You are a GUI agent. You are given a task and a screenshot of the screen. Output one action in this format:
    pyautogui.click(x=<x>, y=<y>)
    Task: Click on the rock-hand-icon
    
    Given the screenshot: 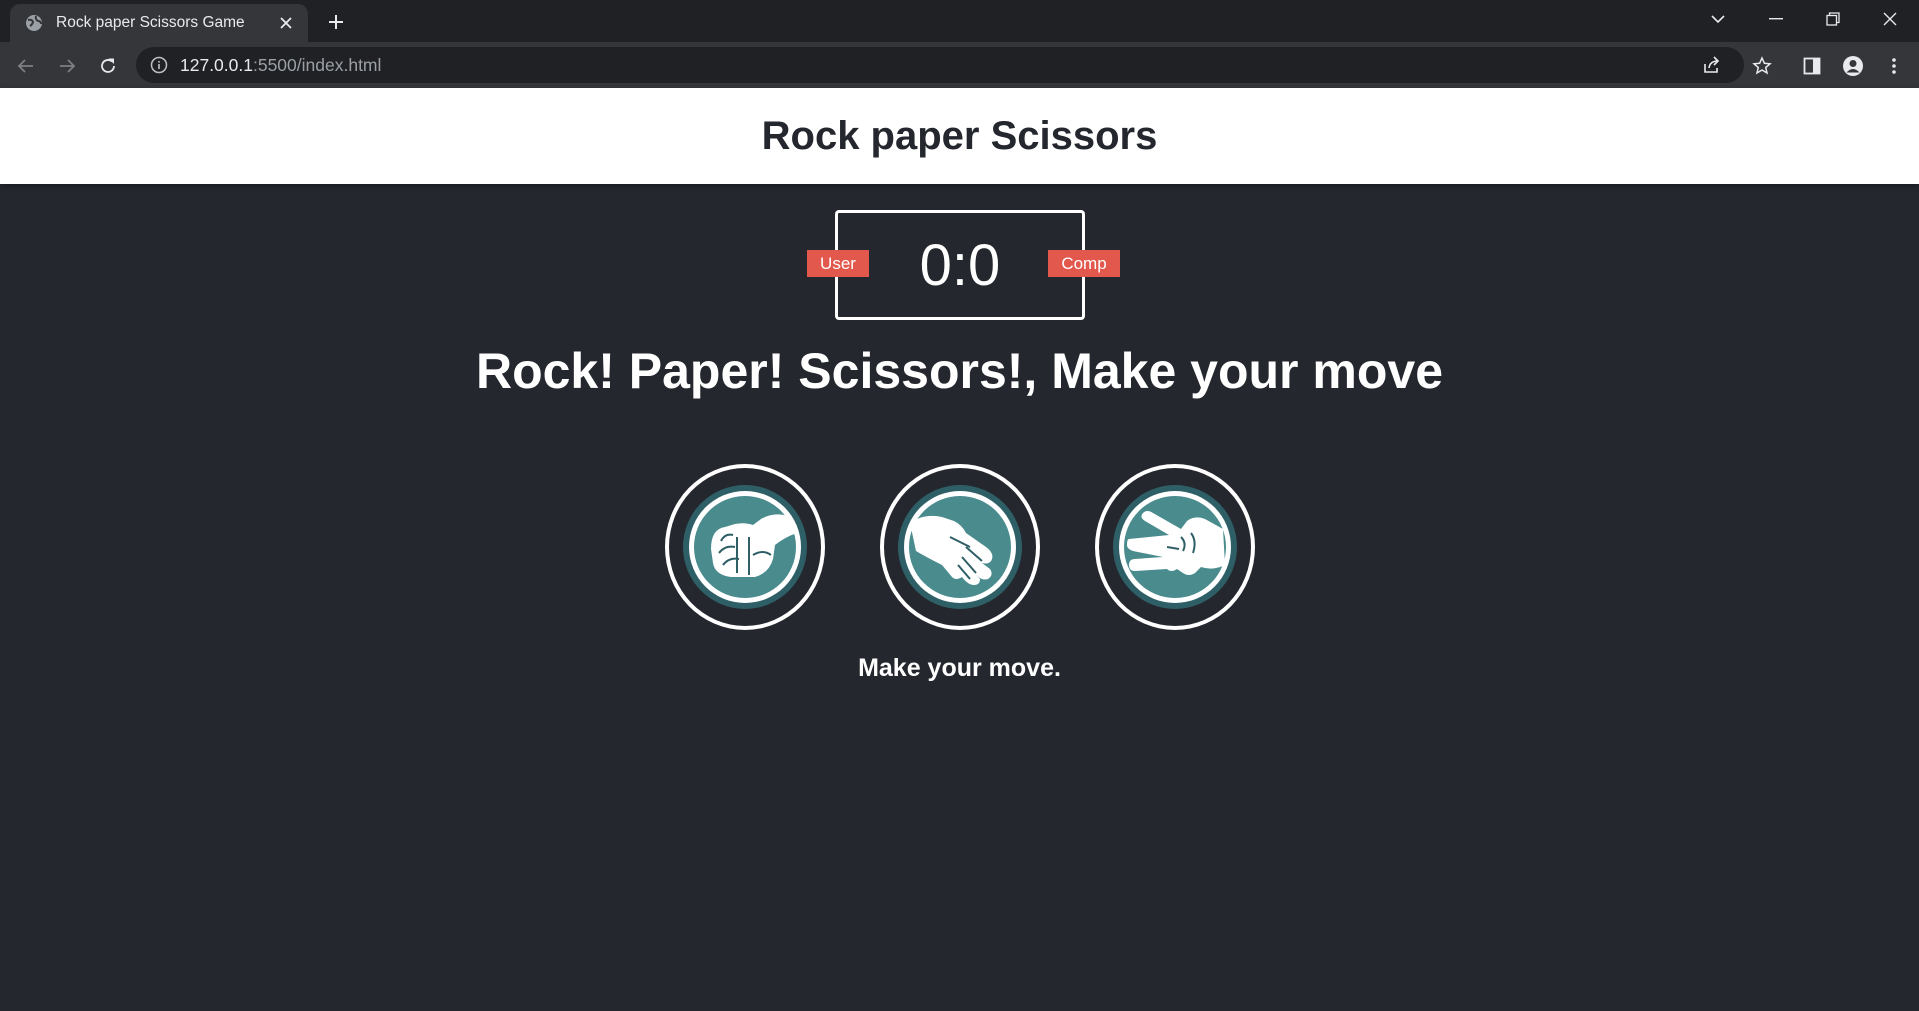 What is the action you would take?
    pyautogui.click(x=745, y=547)
    